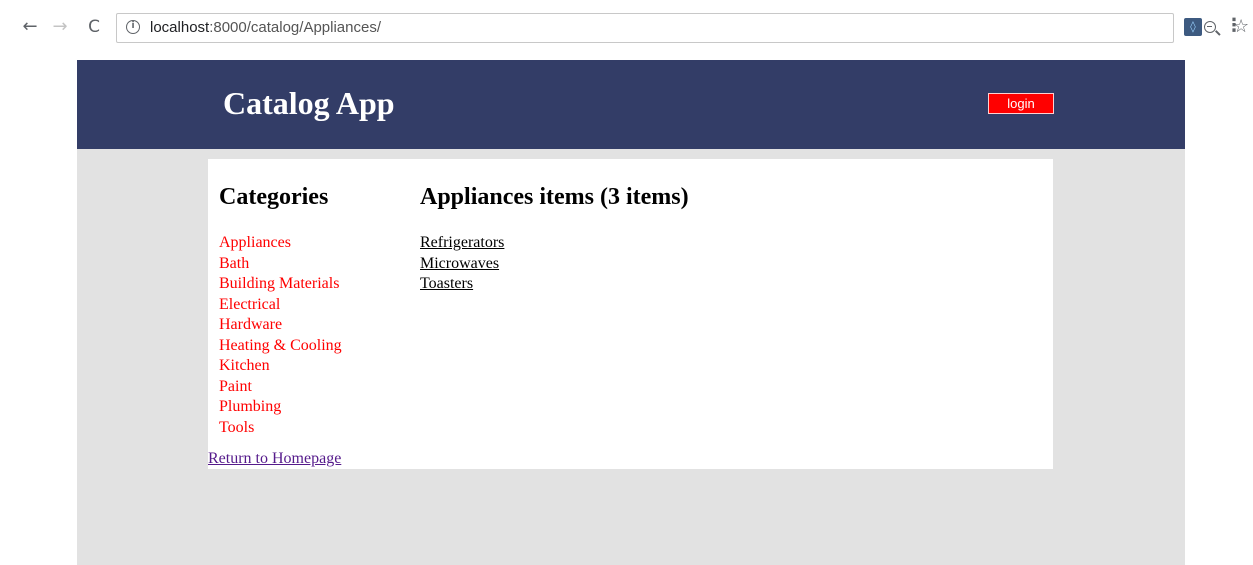  I want to click on browser-menu-icon: ⋮, so click(1234, 26).